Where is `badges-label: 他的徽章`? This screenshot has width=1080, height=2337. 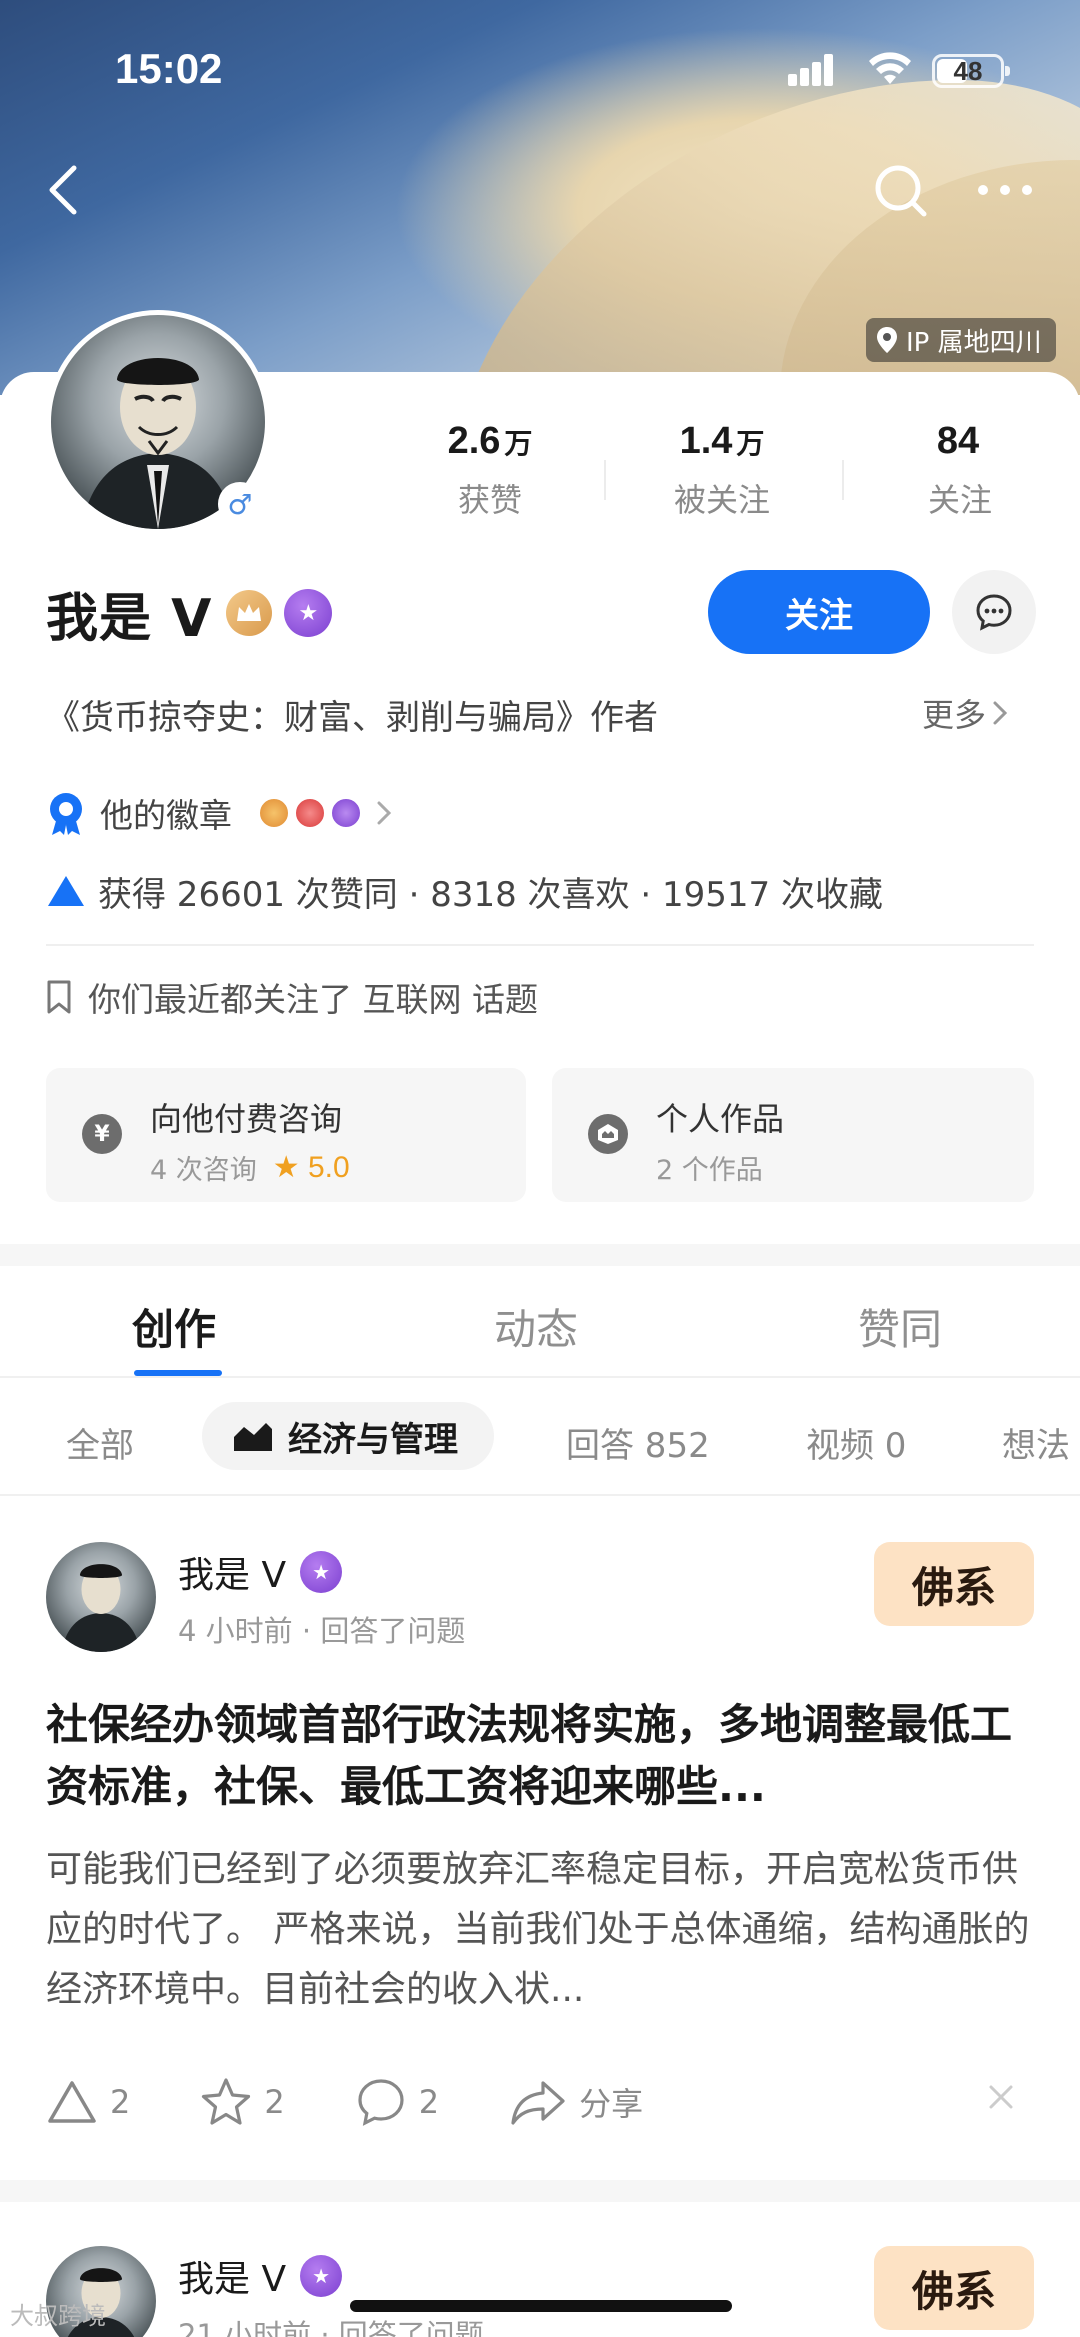
badges-label: 他的徽章 is located at coordinates (166, 815).